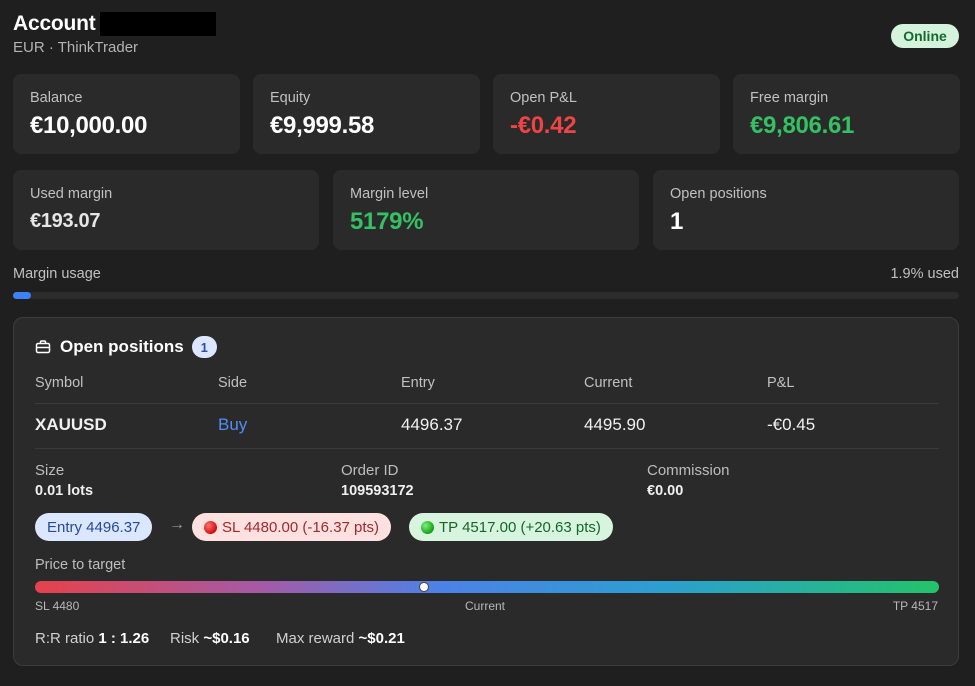 The height and width of the screenshot is (686, 975). Describe the element at coordinates (677, 221) in the screenshot. I see `open-positions-value: 1` at that location.